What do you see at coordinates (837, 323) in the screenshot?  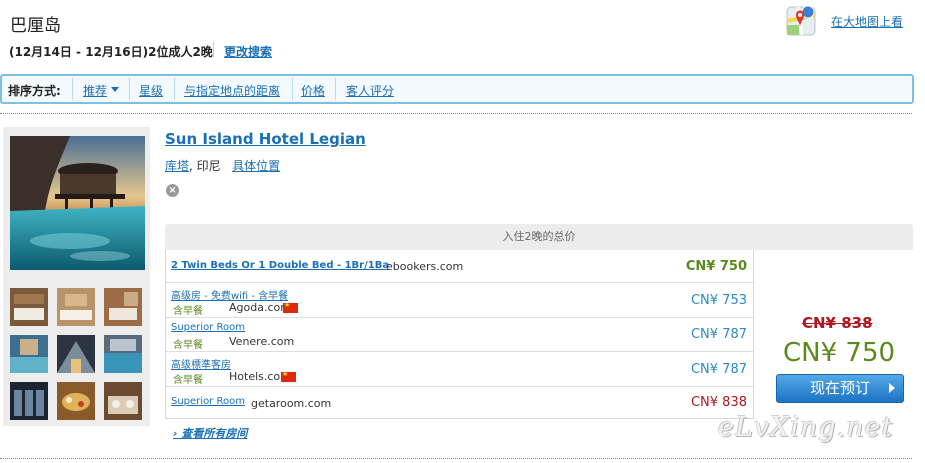 I see `original-price: CN¥ 838` at bounding box center [837, 323].